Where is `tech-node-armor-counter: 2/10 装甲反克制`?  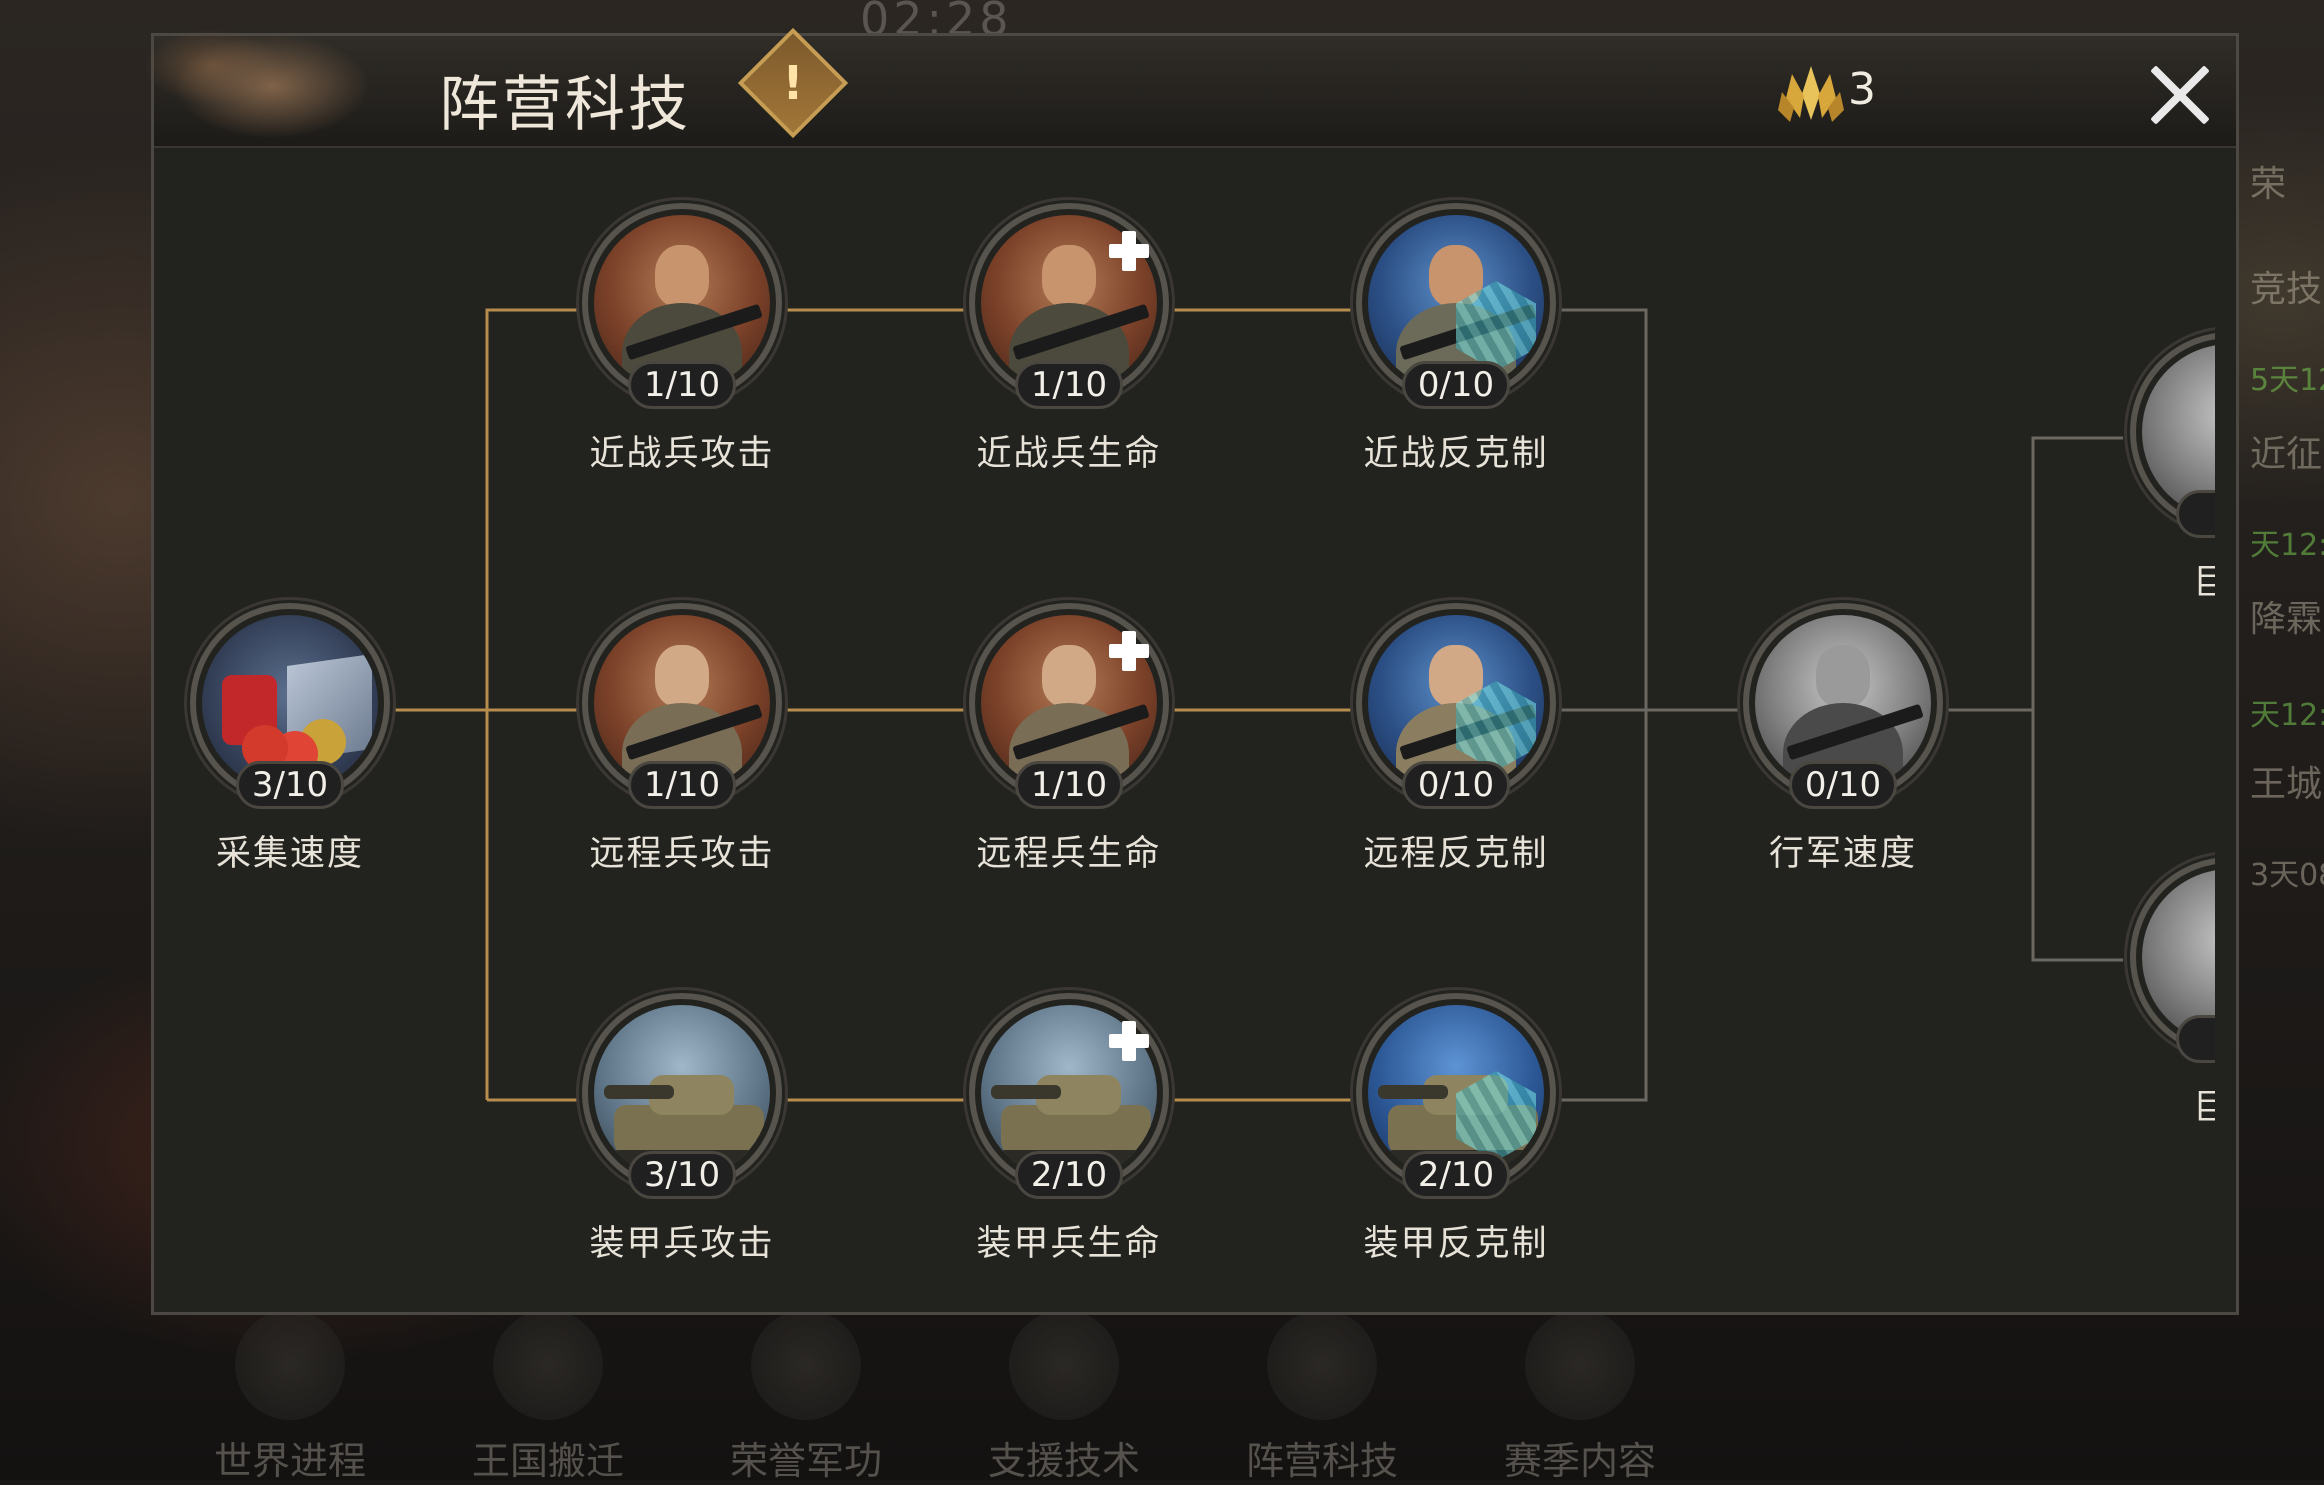 tech-node-armor-counter: 2/10 装甲反克制 is located at coordinates (1456, 1129).